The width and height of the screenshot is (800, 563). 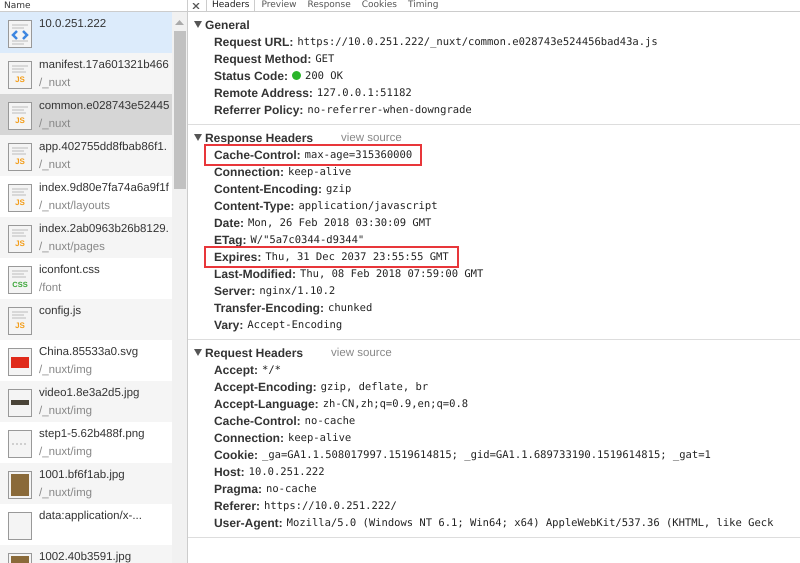 I want to click on header-field: Content-Encoding: gzip, so click(x=283, y=189).